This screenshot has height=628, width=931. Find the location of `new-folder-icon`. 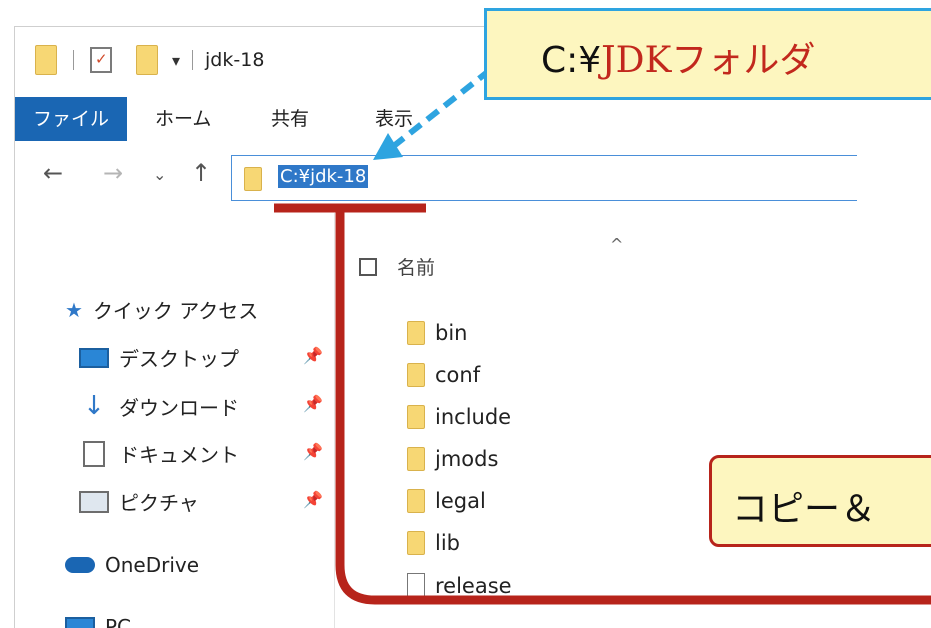

new-folder-icon is located at coordinates (147, 60).